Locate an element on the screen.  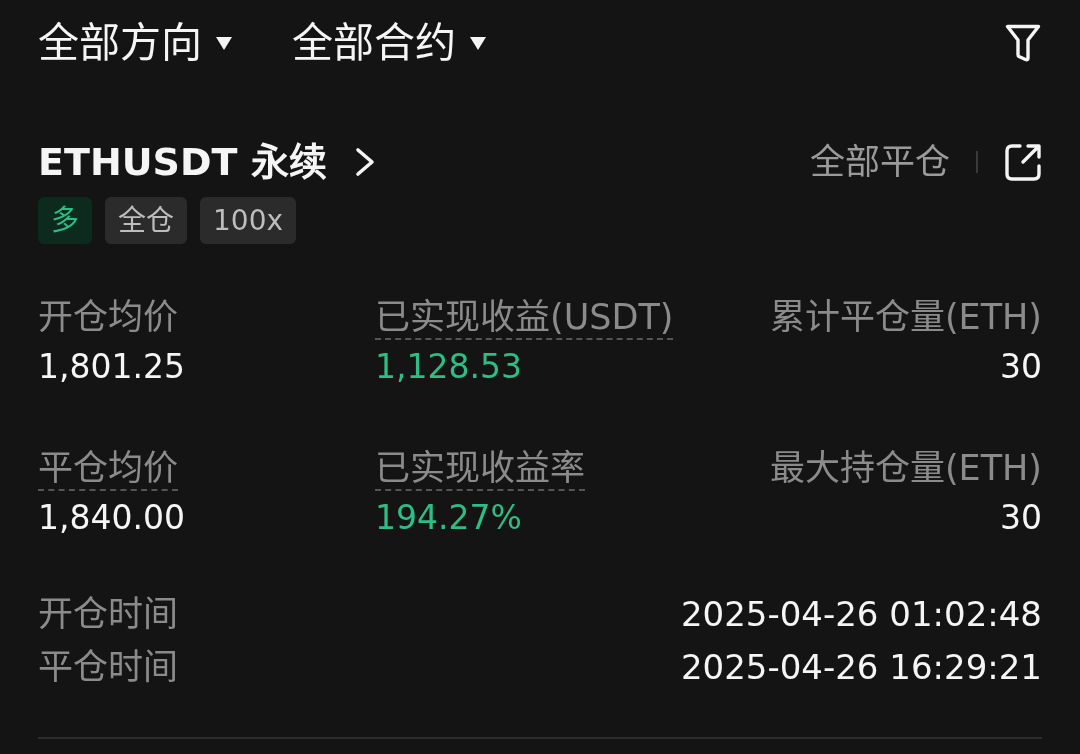
close-all-button: 全部平仓 is located at coordinates (880, 162).